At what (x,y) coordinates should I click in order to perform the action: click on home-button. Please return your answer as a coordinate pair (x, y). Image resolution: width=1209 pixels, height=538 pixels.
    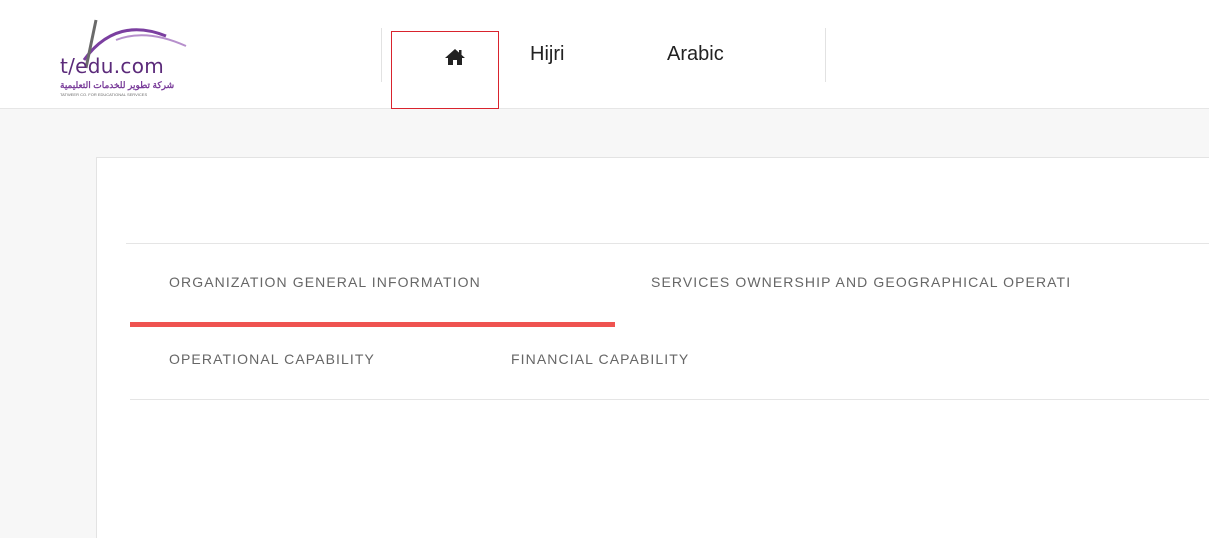
    Looking at the image, I should click on (445, 70).